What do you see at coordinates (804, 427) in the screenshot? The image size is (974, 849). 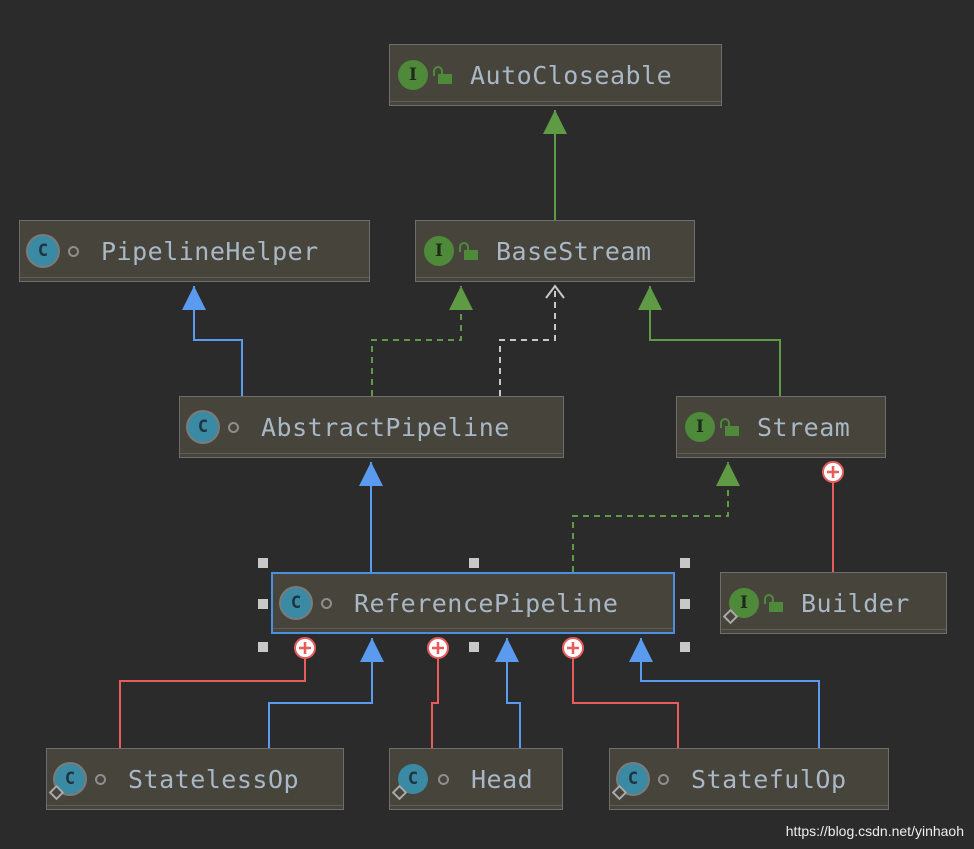 I see `node-label: Stream` at bounding box center [804, 427].